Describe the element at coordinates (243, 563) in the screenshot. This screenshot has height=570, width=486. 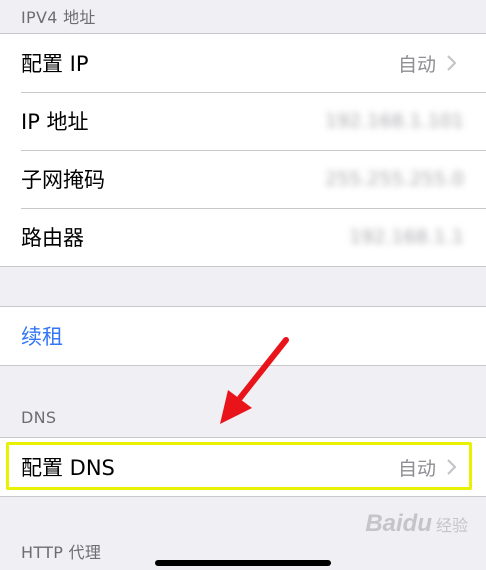
I see `home-indicator` at that location.